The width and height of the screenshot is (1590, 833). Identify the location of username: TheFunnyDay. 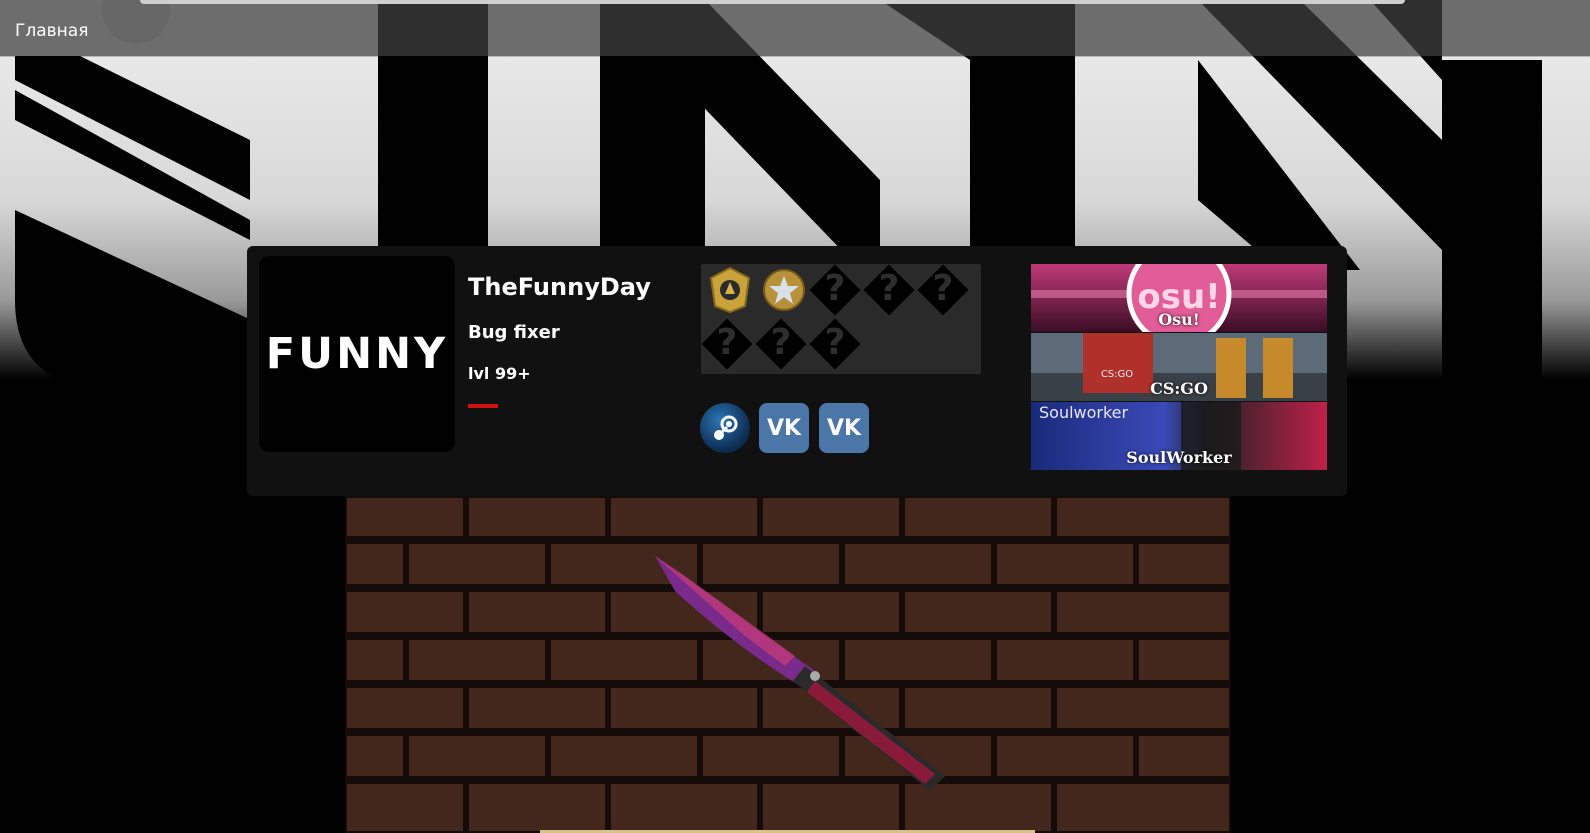
(559, 287).